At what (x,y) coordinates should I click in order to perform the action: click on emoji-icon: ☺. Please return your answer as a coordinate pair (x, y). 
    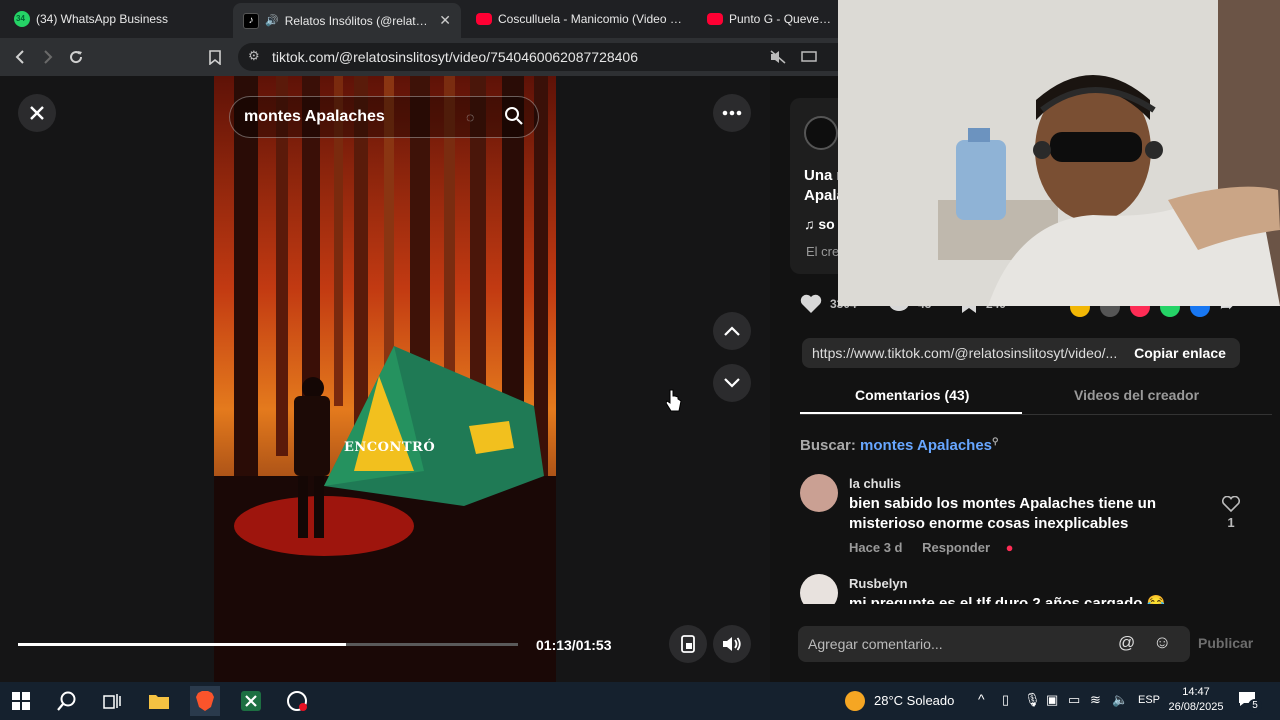
    Looking at the image, I should click on (1162, 642).